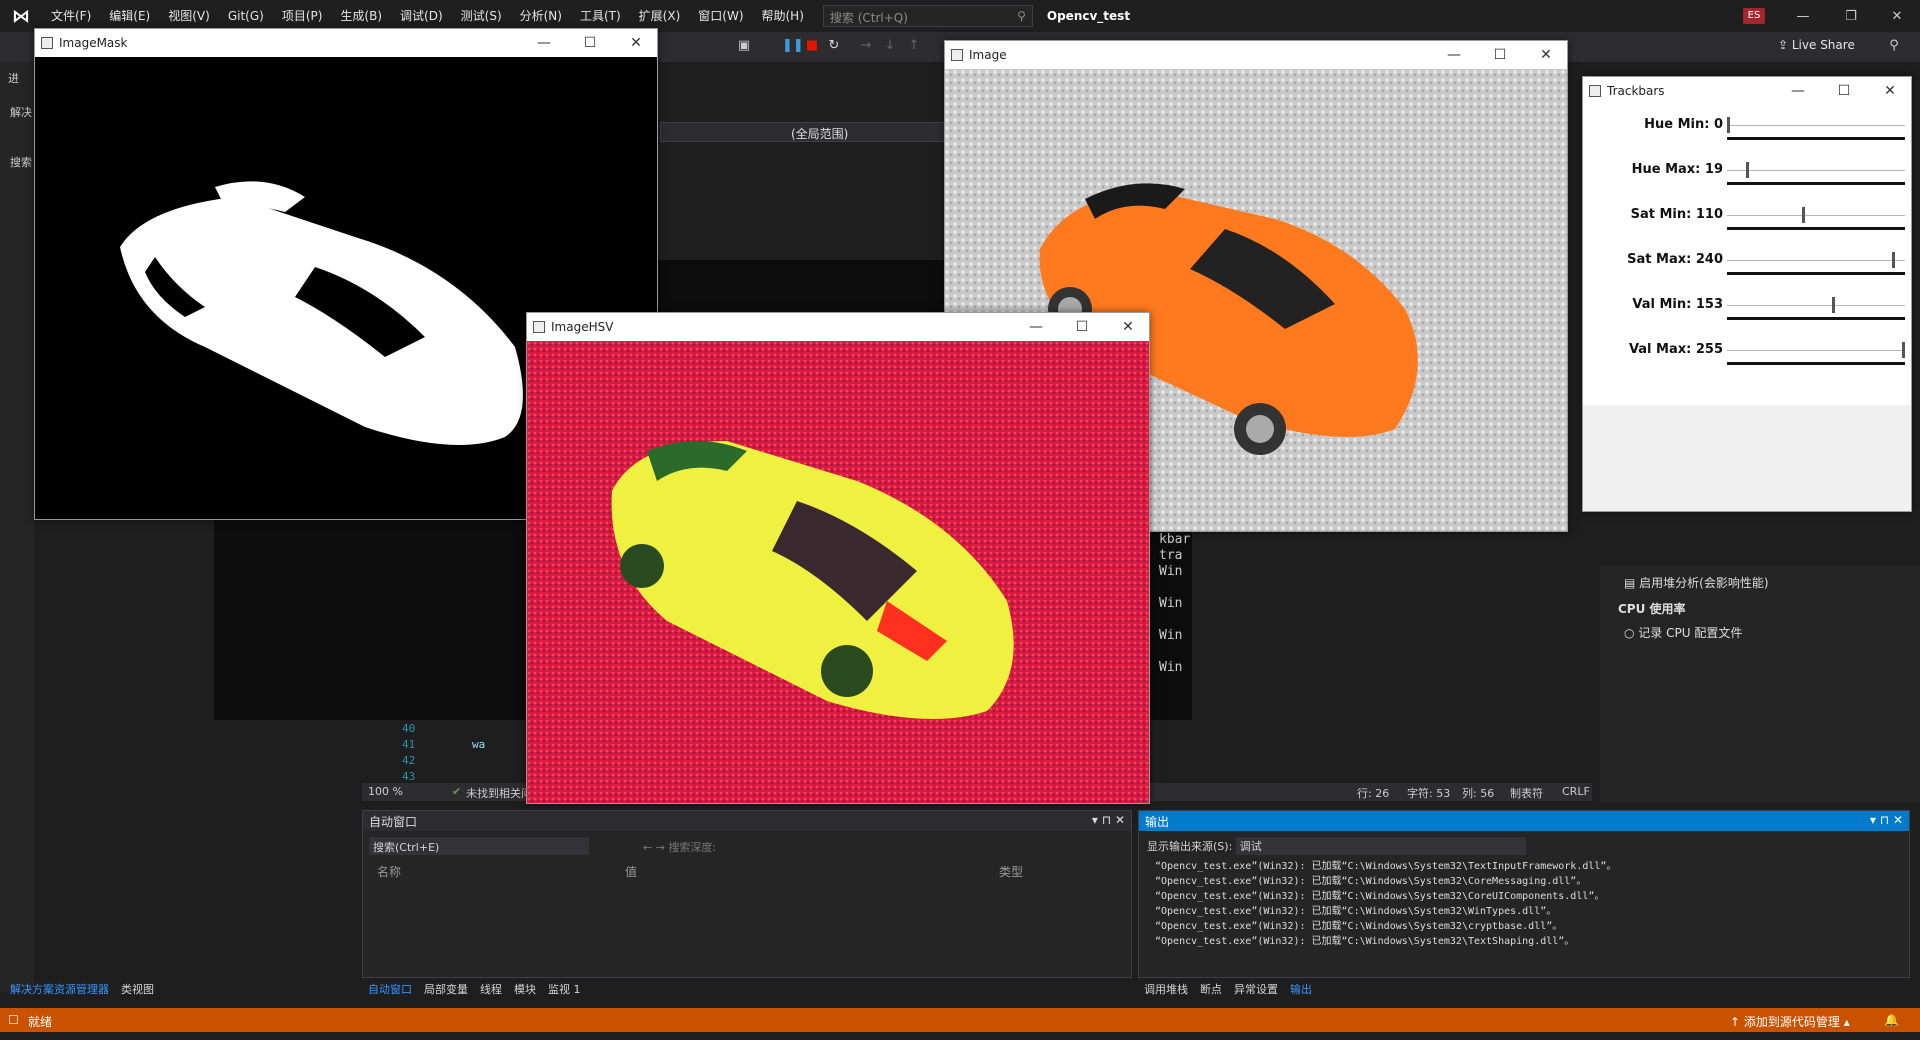 This screenshot has height=1040, width=1920. What do you see at coordinates (390, 989) in the screenshot?
I see `bottom-tab: 自动窗口` at bounding box center [390, 989].